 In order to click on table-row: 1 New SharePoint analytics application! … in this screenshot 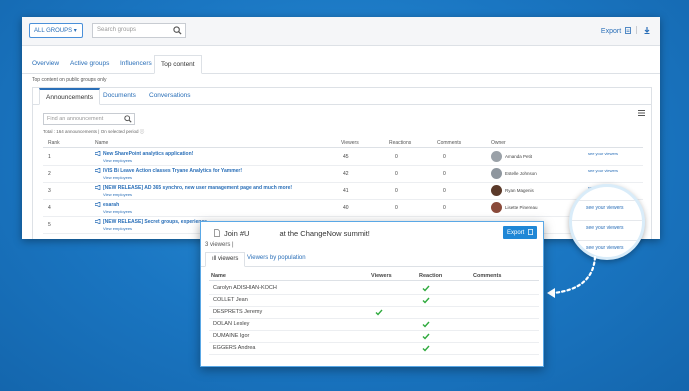, I will do `click(343, 157)`.